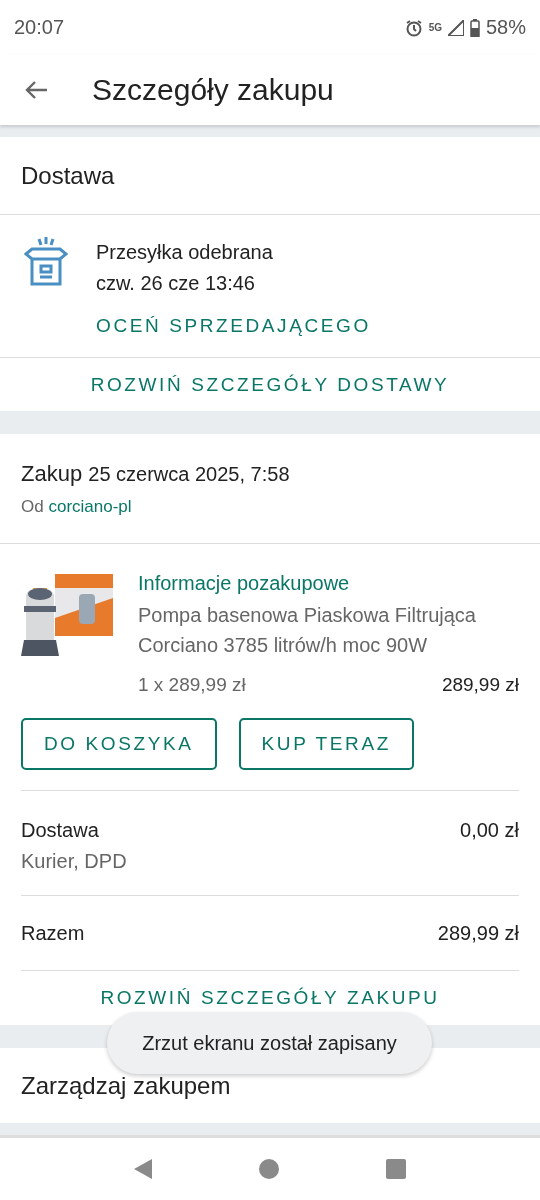 The height and width of the screenshot is (1200, 540). What do you see at coordinates (270, 998) in the screenshot?
I see `expand-purchase-link: ROZWIŃ SZCZEGÓŁY ZAKUPU` at bounding box center [270, 998].